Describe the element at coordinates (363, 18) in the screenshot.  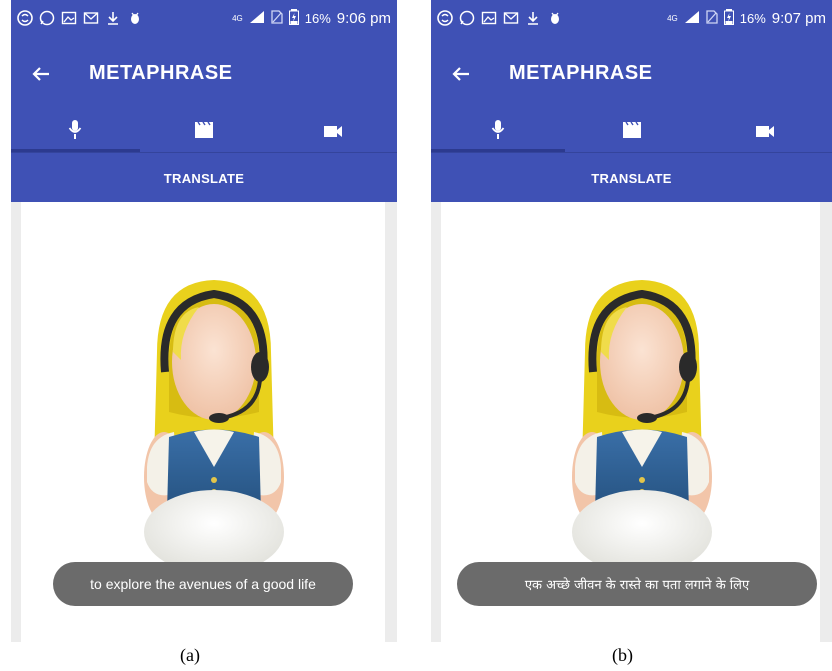
I see `clock: 9:06 pm` at that location.